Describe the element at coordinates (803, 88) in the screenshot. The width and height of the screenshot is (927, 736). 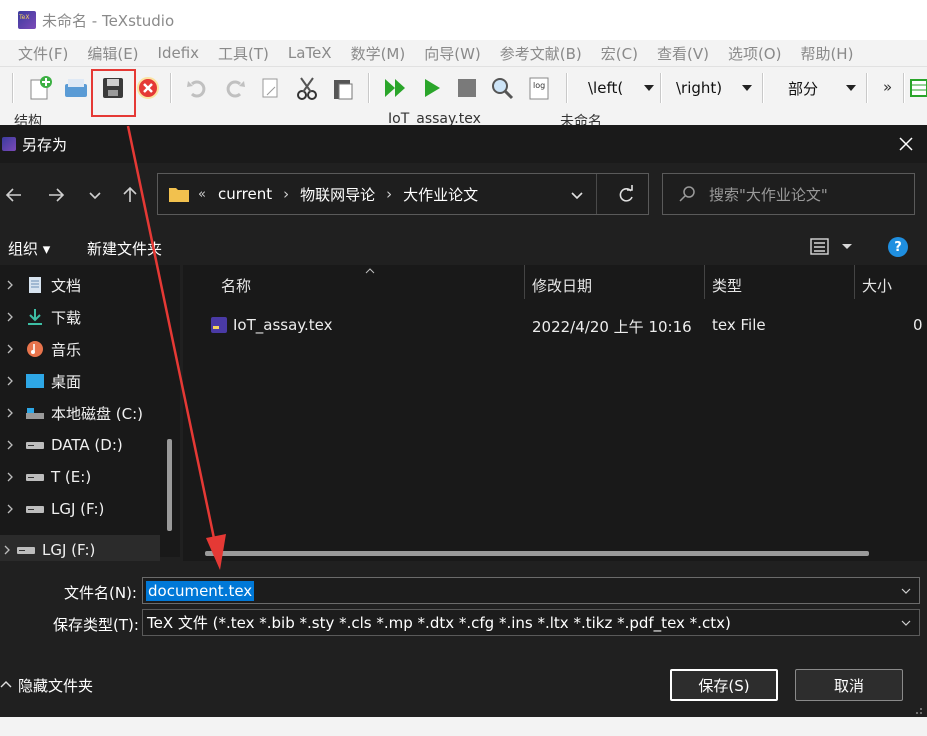
I see `section-value: 部分` at that location.